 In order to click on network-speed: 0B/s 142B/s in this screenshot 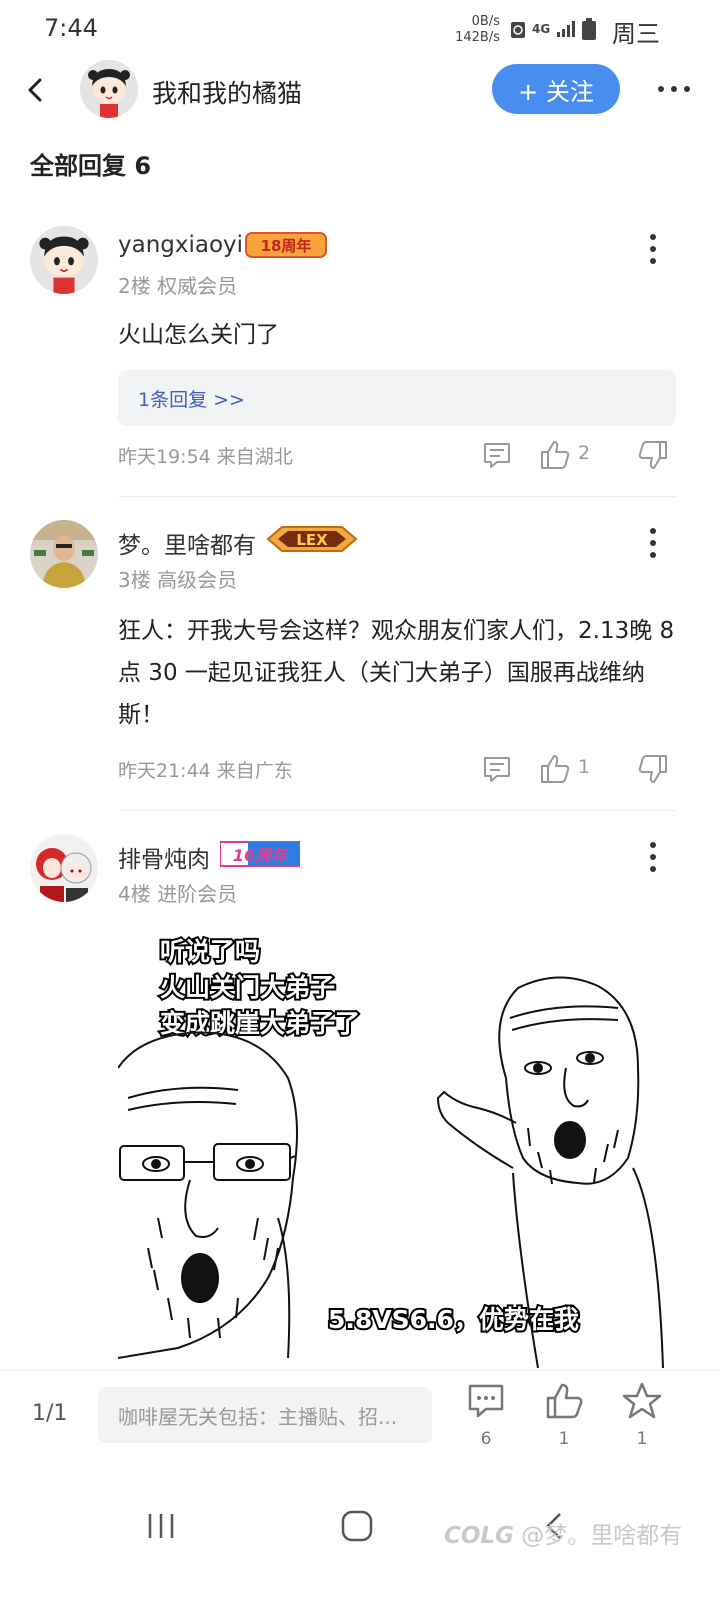, I will do `click(474, 30)`.